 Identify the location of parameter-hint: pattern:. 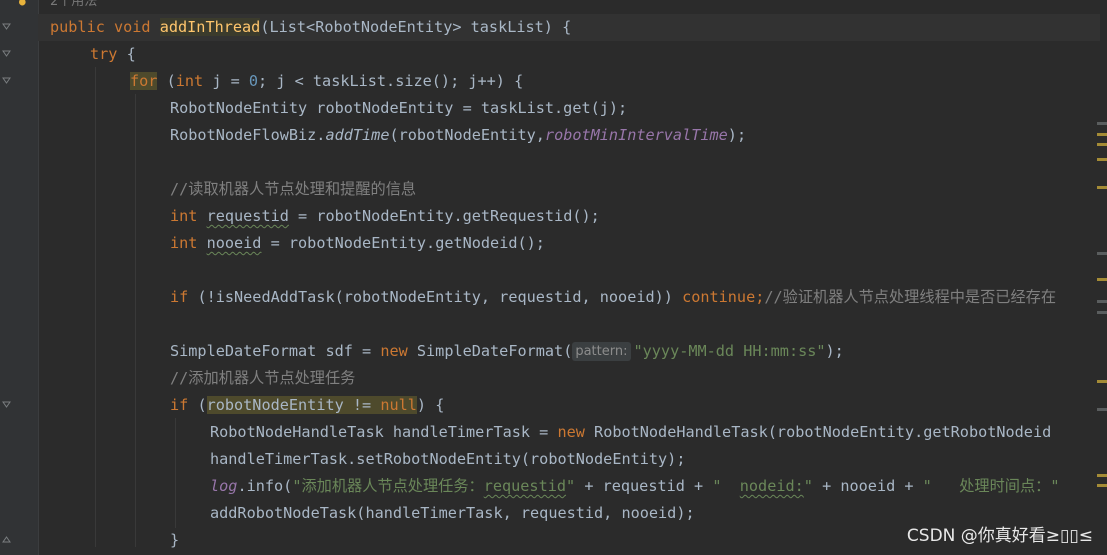
(601, 351).